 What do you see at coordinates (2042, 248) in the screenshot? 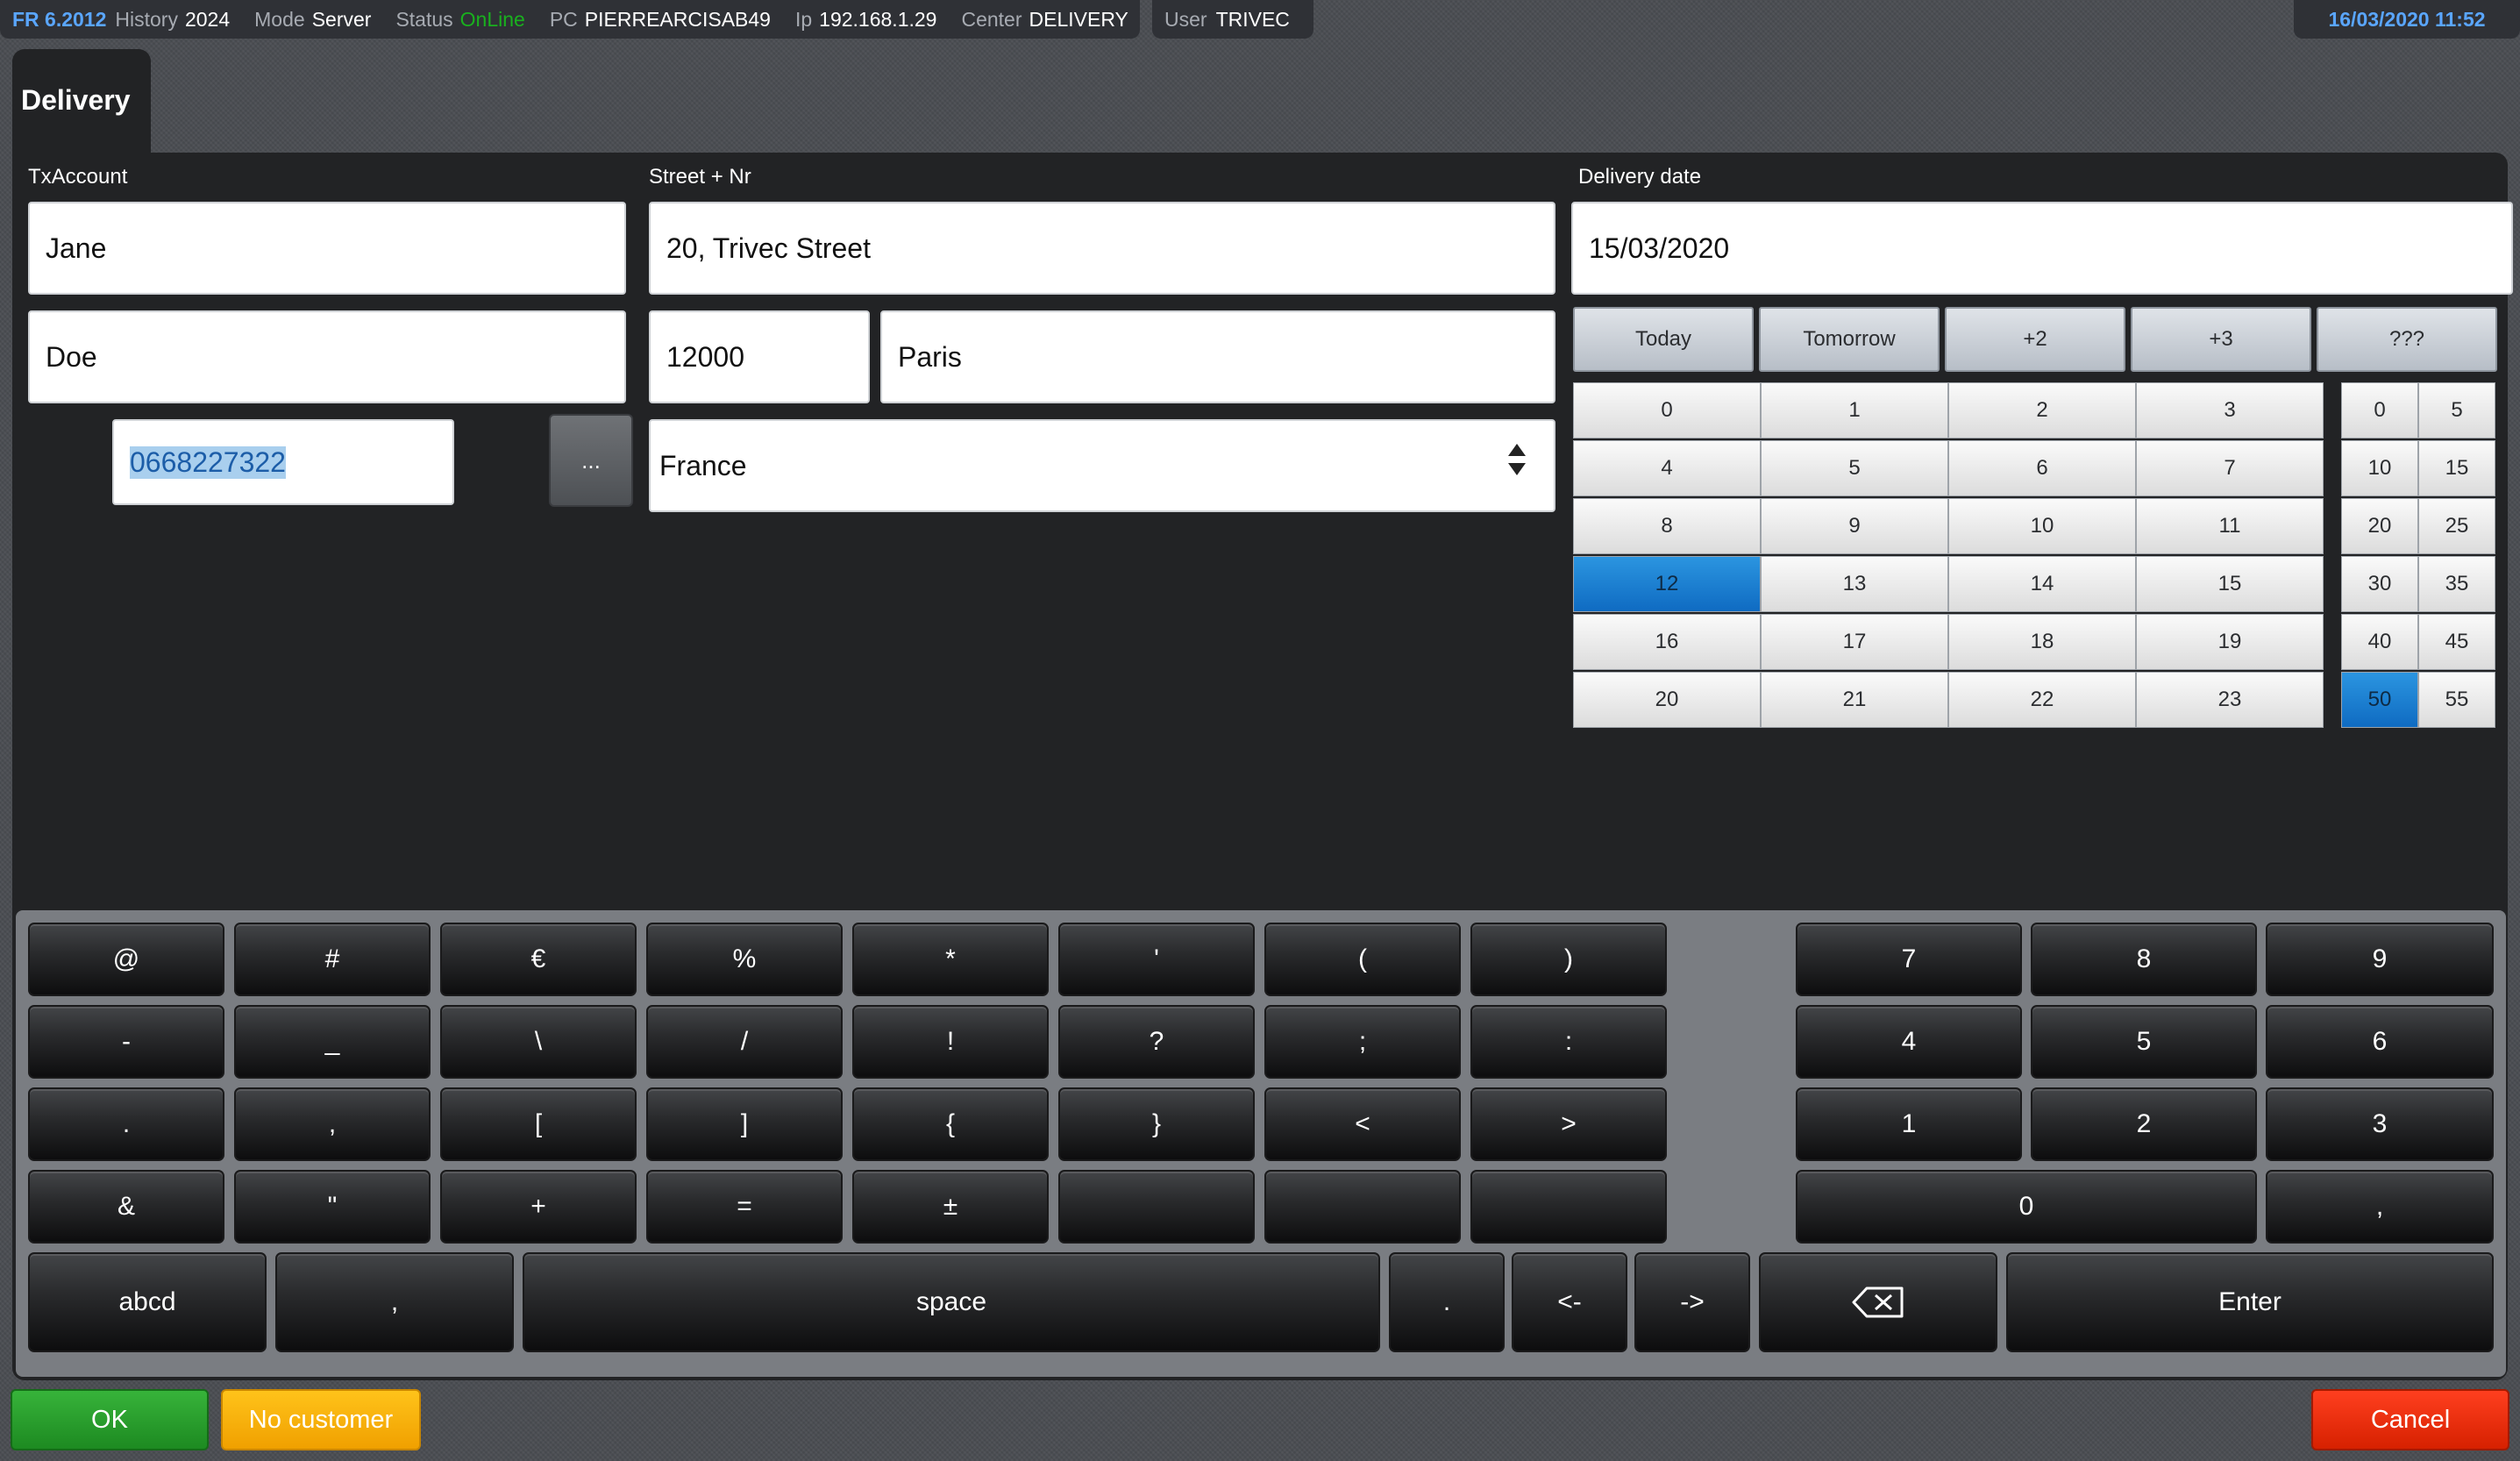
I see `delivery-date-field: 15/03/2020` at bounding box center [2042, 248].